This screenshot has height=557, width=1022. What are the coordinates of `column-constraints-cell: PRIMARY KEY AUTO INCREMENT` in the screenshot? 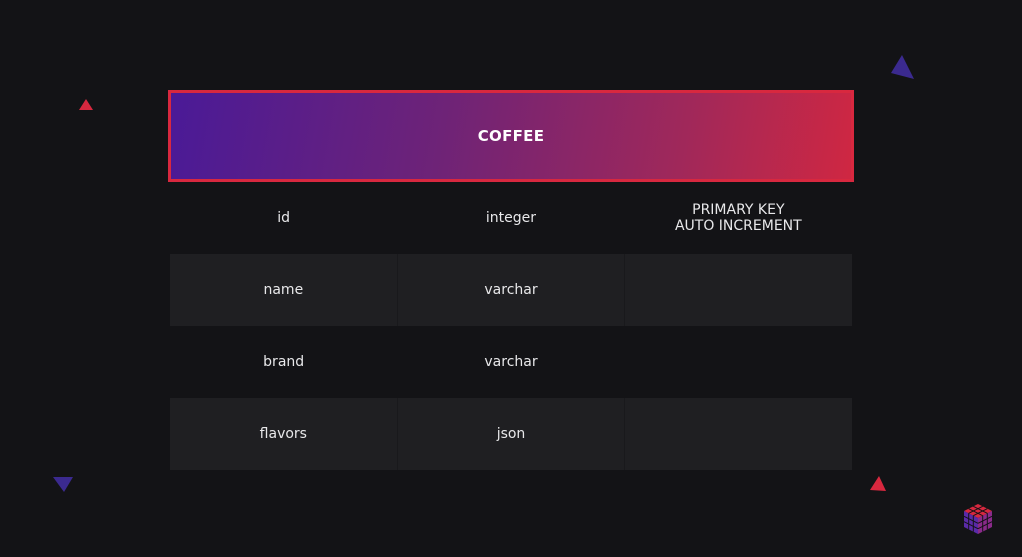 It's located at (738, 218).